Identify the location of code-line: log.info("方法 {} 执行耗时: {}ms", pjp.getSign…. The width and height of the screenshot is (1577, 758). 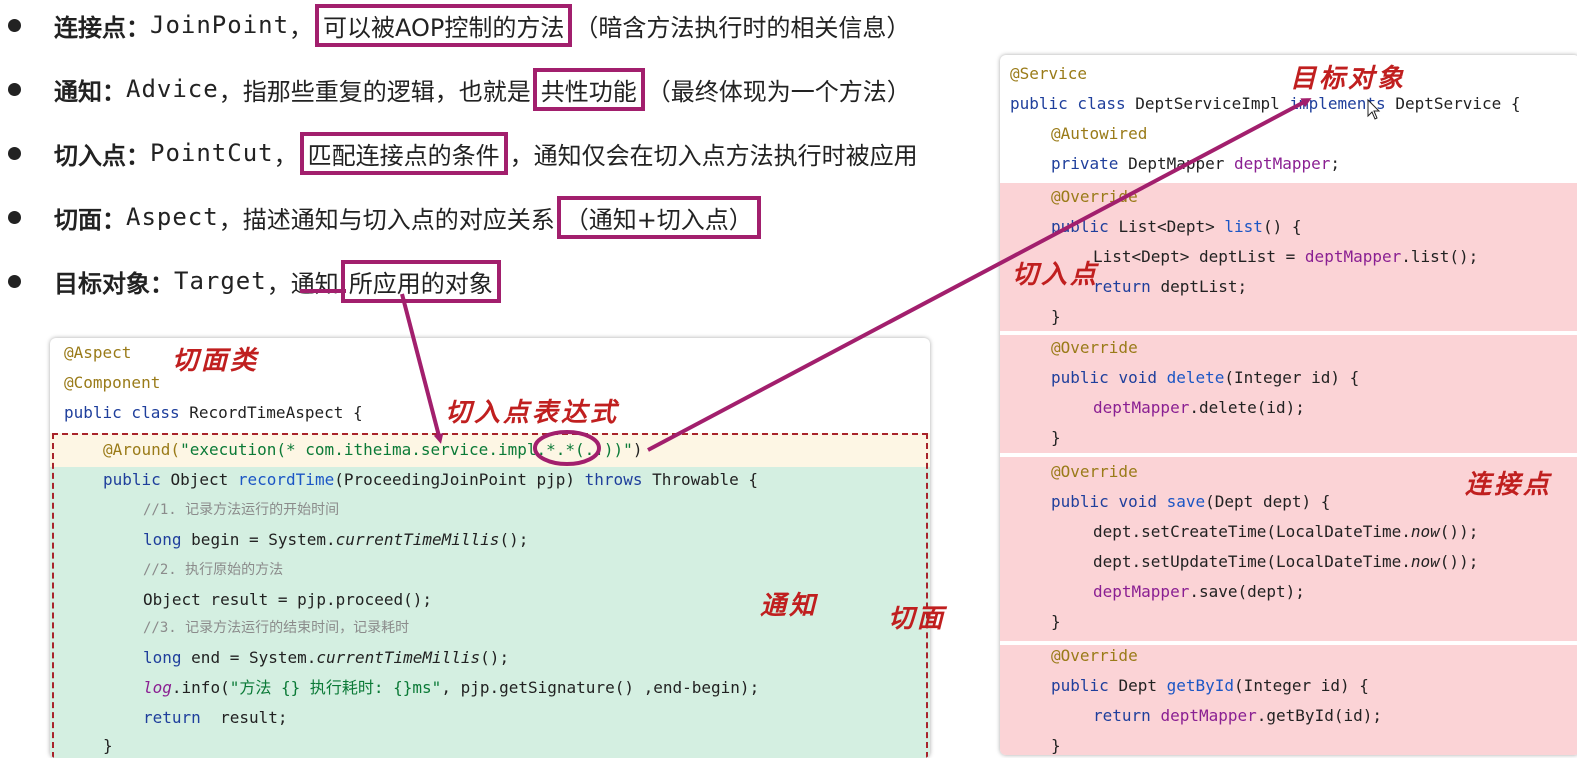
(451, 687).